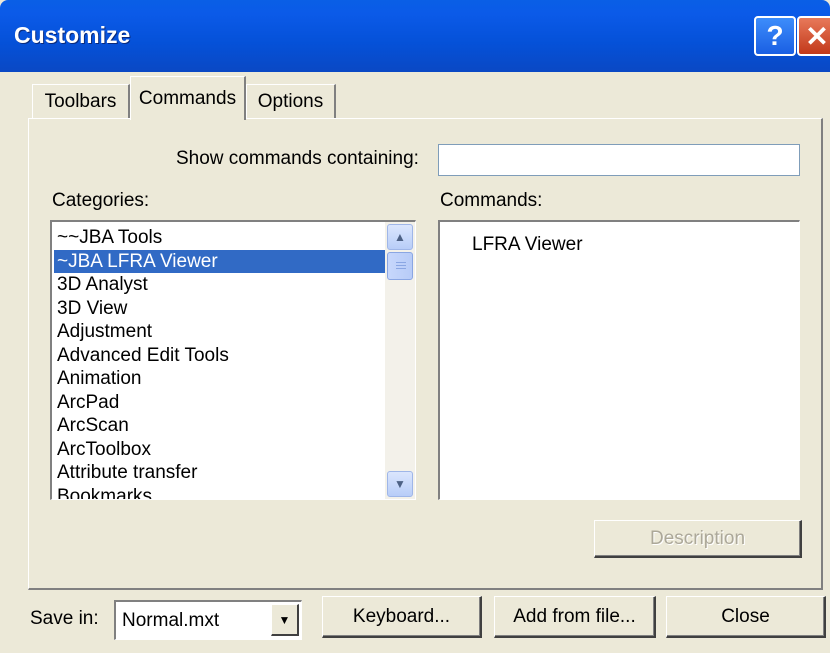 The width and height of the screenshot is (830, 653). What do you see at coordinates (220, 492) in the screenshot?
I see `list-item: Bookmarks` at bounding box center [220, 492].